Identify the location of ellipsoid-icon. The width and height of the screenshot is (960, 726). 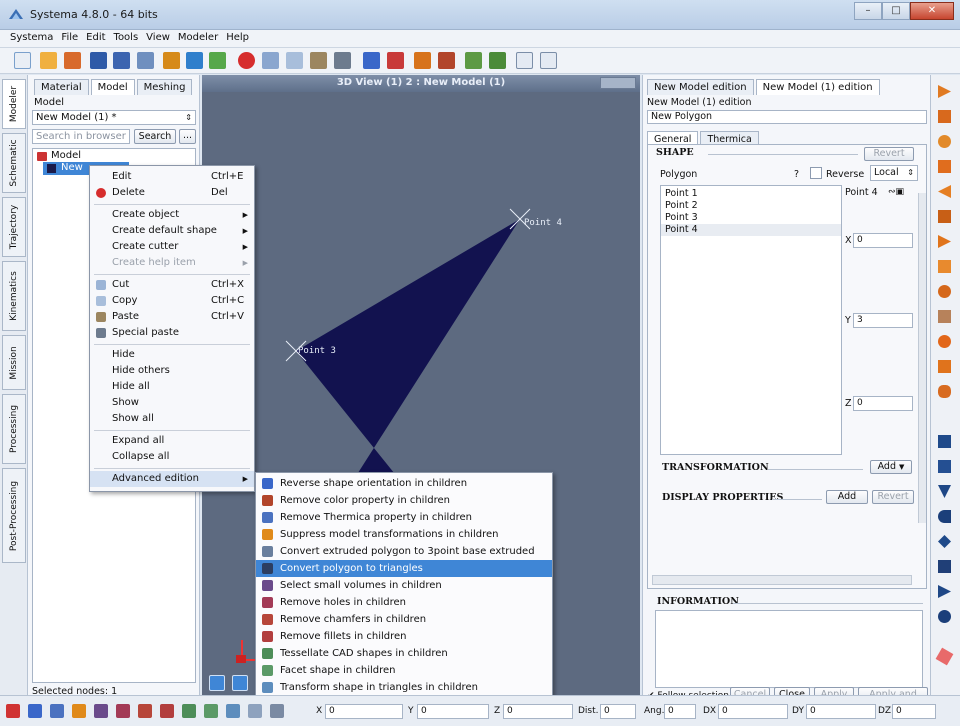
(944, 391).